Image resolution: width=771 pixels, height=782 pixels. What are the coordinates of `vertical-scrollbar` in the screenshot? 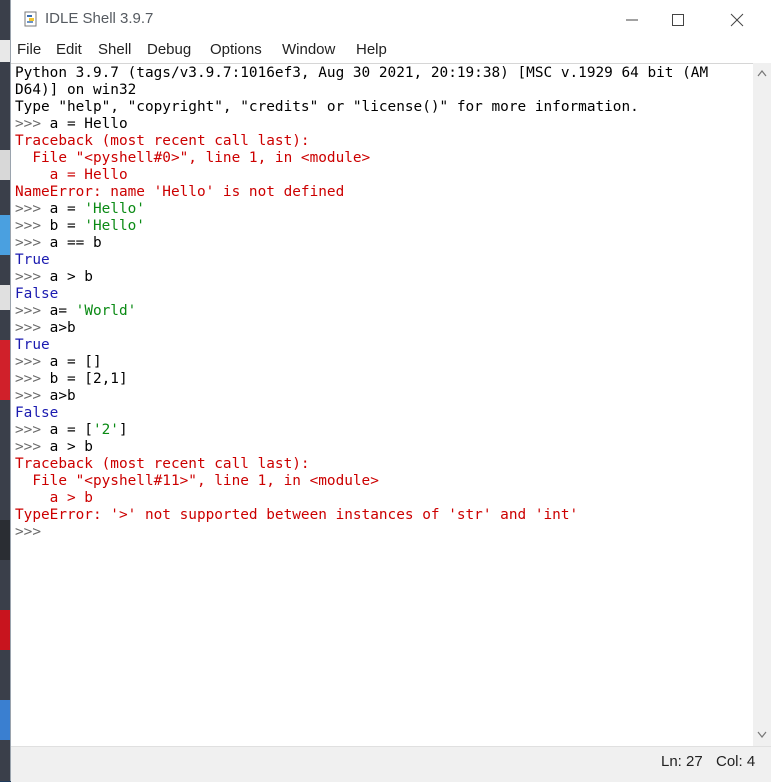 It's located at (762, 404).